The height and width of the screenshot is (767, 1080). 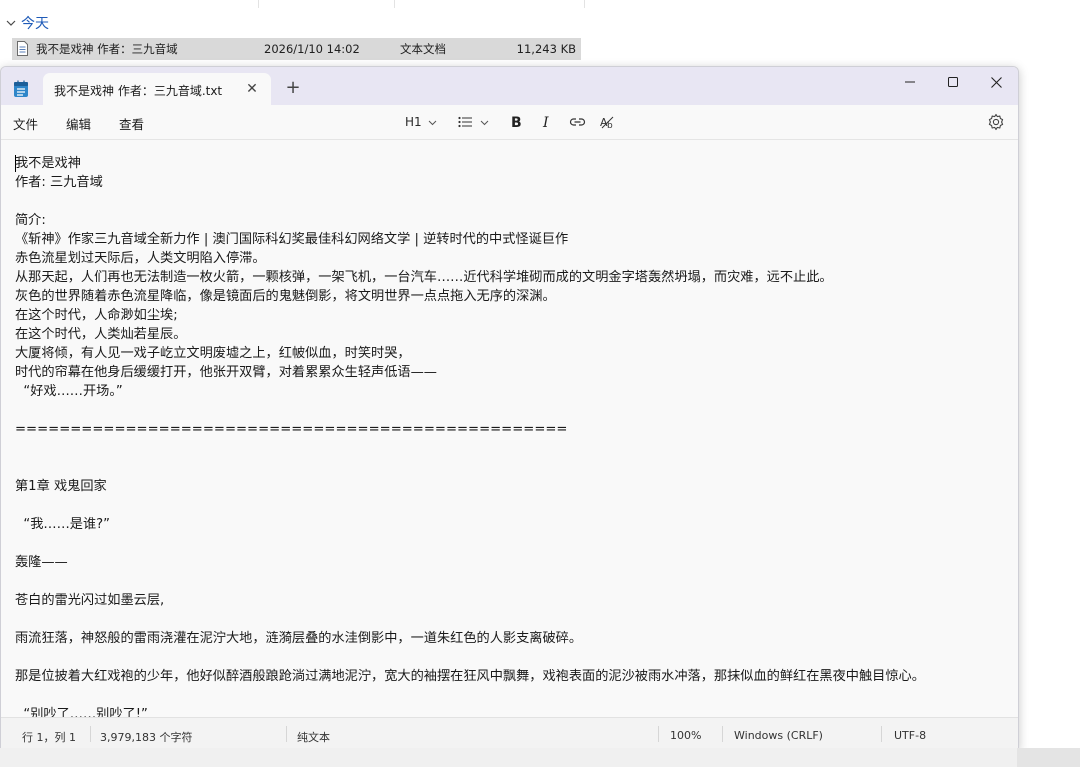 What do you see at coordinates (540, 757) in the screenshot?
I see `background-strip` at bounding box center [540, 757].